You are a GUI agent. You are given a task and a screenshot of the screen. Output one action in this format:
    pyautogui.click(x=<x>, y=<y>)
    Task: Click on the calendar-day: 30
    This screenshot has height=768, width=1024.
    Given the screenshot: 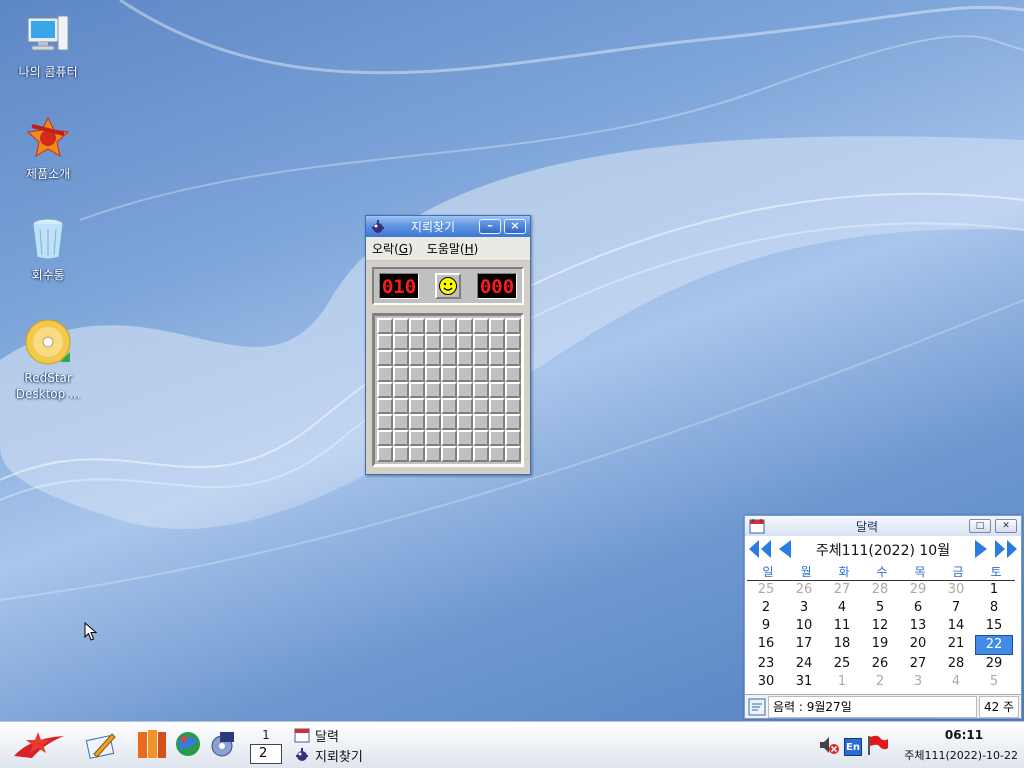 What is the action you would take?
    pyautogui.click(x=766, y=682)
    